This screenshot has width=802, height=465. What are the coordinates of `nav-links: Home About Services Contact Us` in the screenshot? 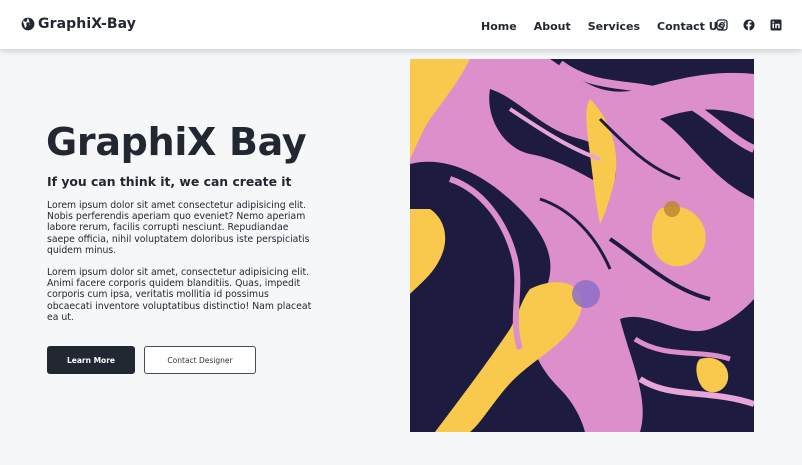 It's located at (602, 26).